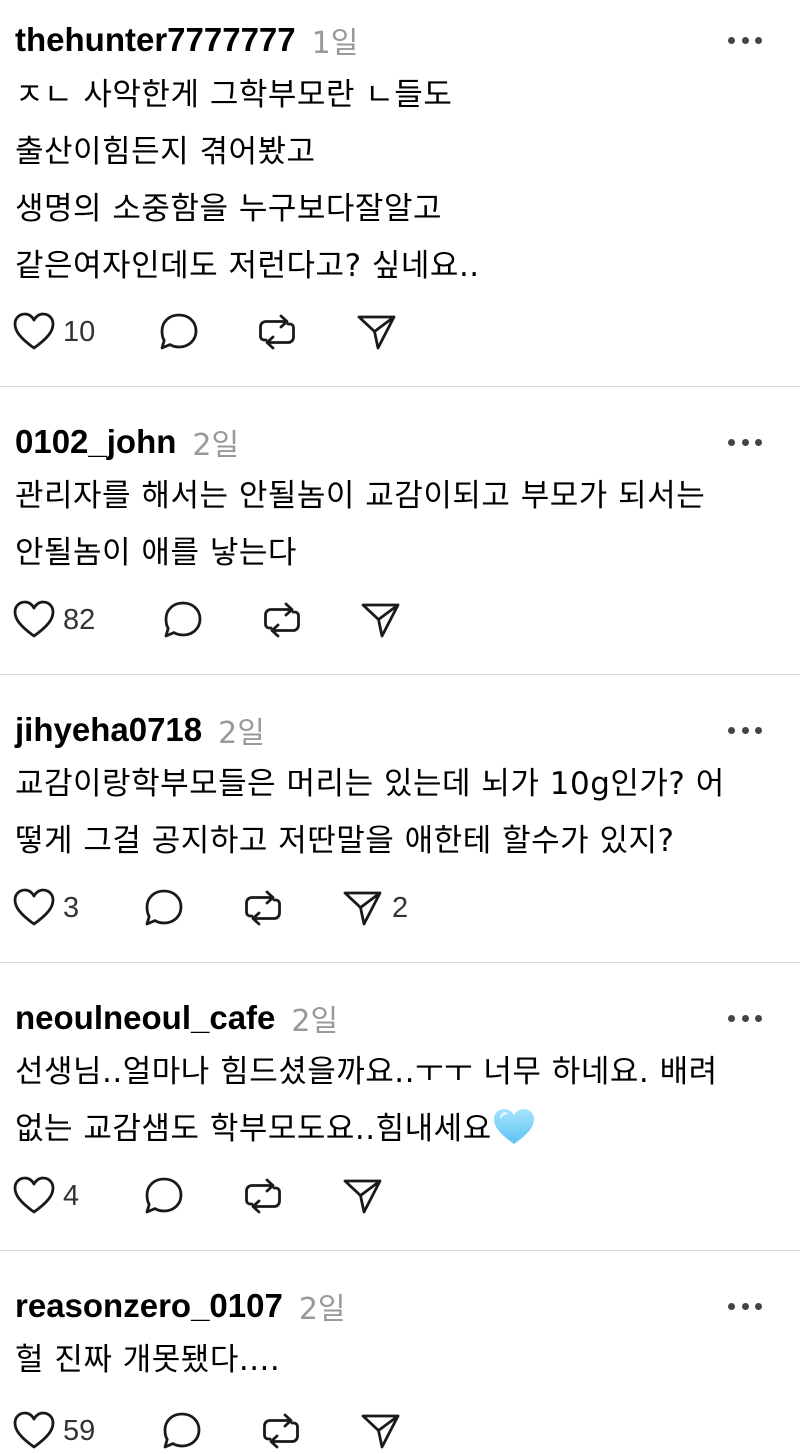  I want to click on reply-text-line: 떻게 그걸 공지하고 저딴말을 애한테 할수가 있지?, so click(345, 841).